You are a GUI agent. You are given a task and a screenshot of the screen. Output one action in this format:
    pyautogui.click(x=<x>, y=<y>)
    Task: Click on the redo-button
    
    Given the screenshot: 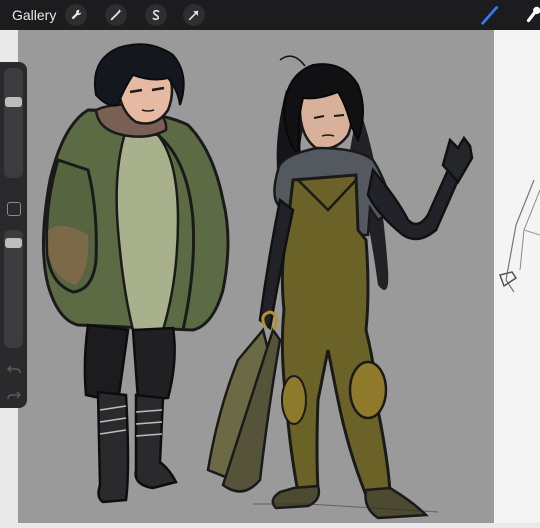 What is the action you would take?
    pyautogui.click(x=14, y=395)
    